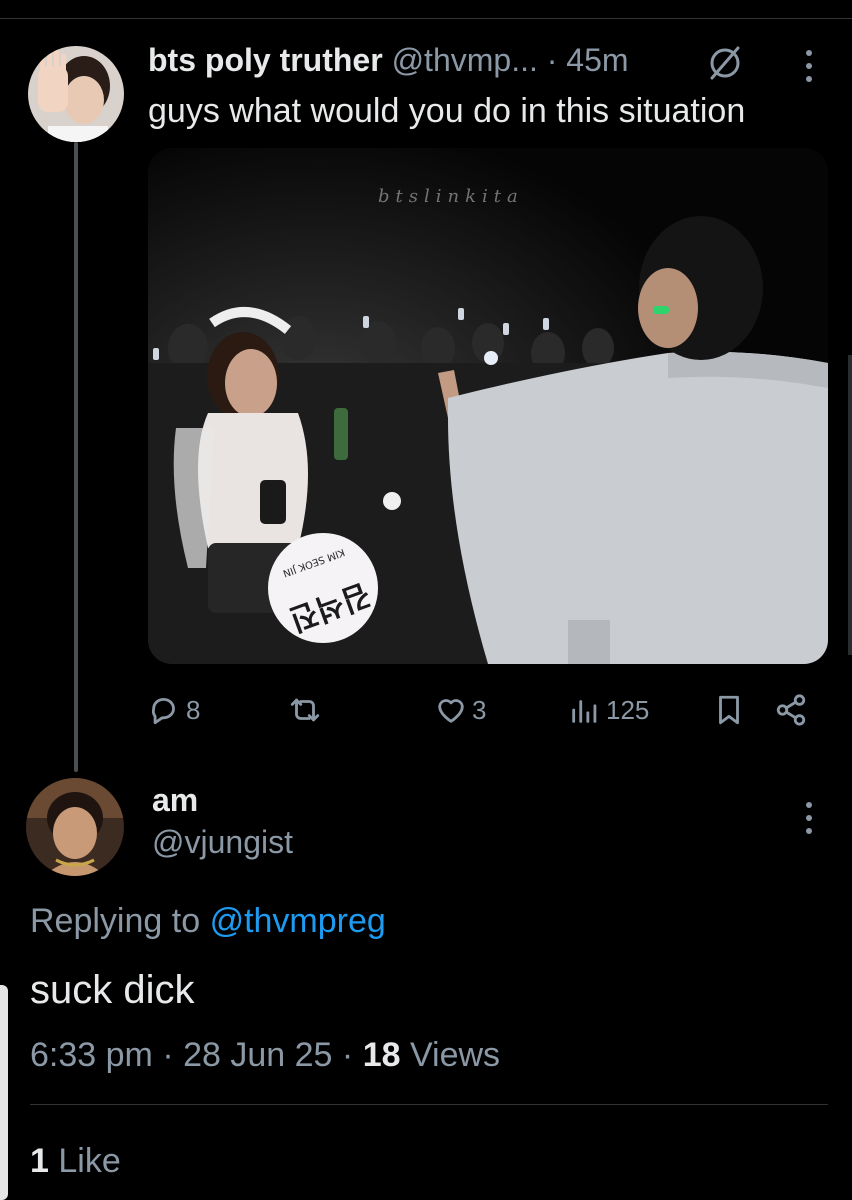 The image size is (852, 1200). I want to click on views-button: 125, so click(608, 710).